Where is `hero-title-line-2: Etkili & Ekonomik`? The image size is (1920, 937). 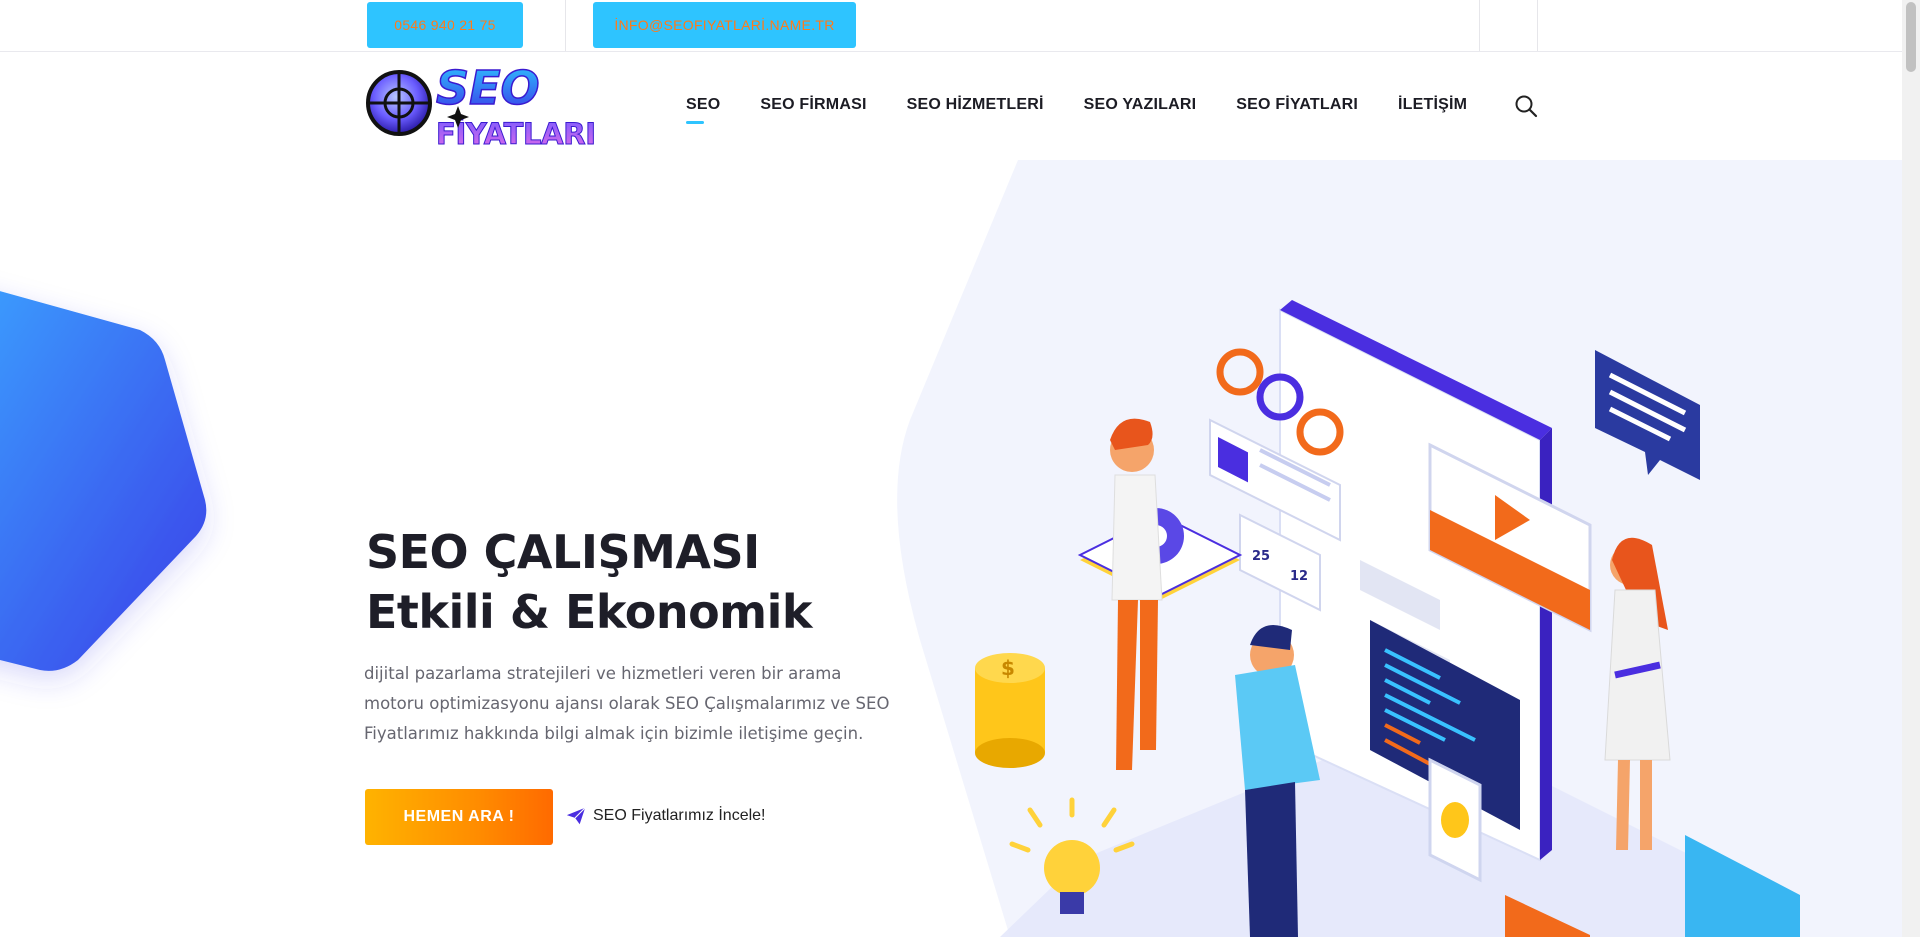
hero-title-line-2: Etkili & Ekonomik is located at coordinates (589, 612).